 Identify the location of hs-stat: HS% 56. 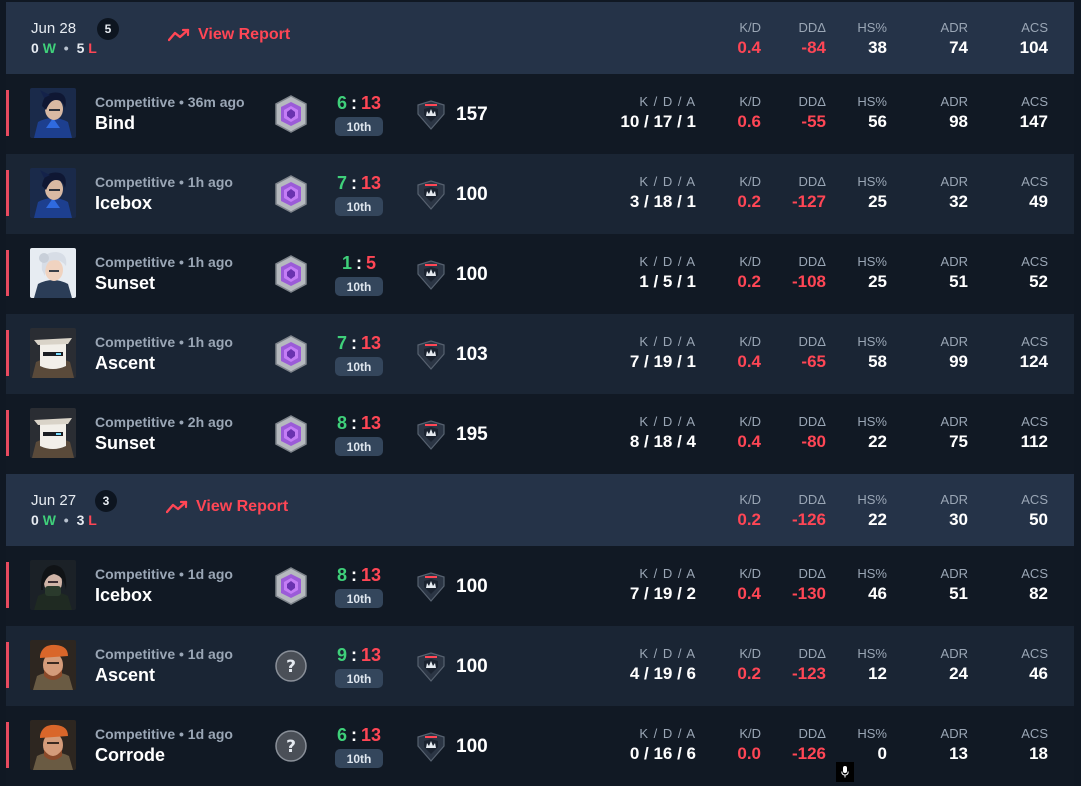
(872, 113).